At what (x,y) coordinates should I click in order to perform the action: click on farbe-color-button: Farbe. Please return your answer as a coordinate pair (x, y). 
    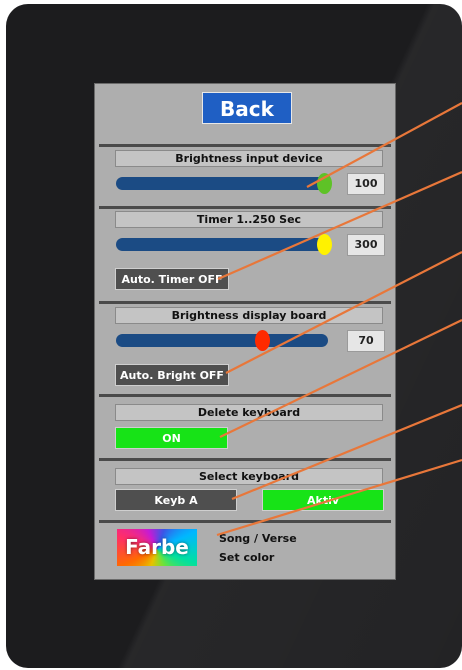
    Looking at the image, I should click on (157, 547).